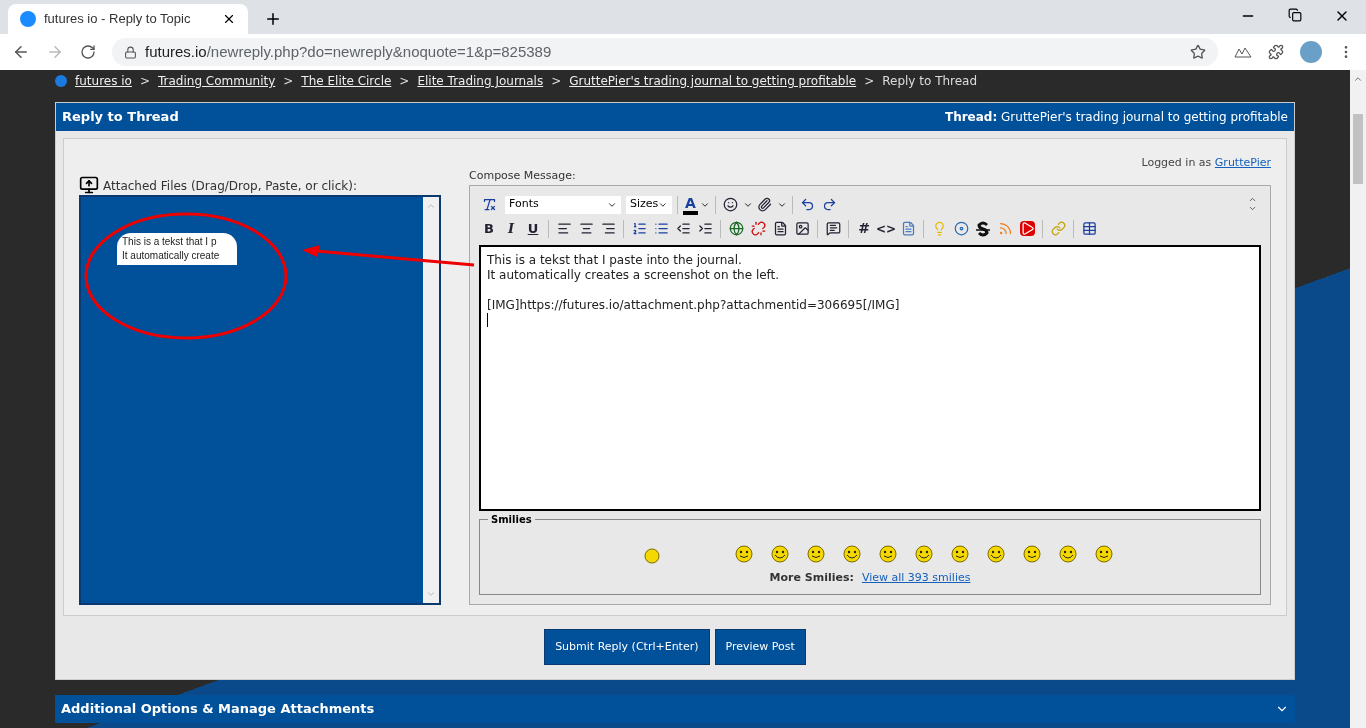  I want to click on more-smilies-label: More Smilies:, so click(811, 577).